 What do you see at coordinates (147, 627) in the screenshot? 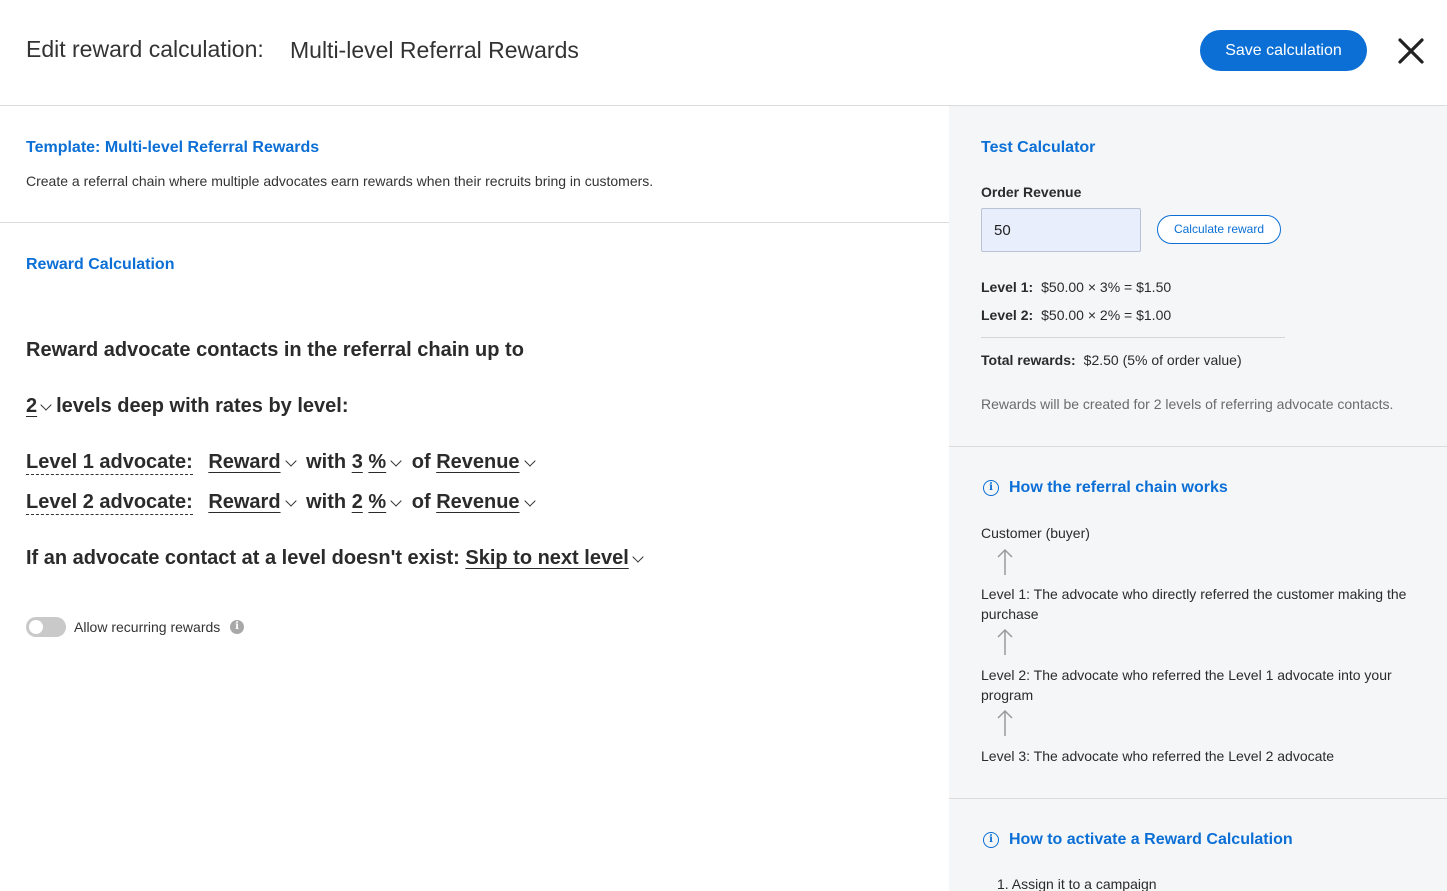
I see `recurring-rewards-label: Allow recurring rewards` at bounding box center [147, 627].